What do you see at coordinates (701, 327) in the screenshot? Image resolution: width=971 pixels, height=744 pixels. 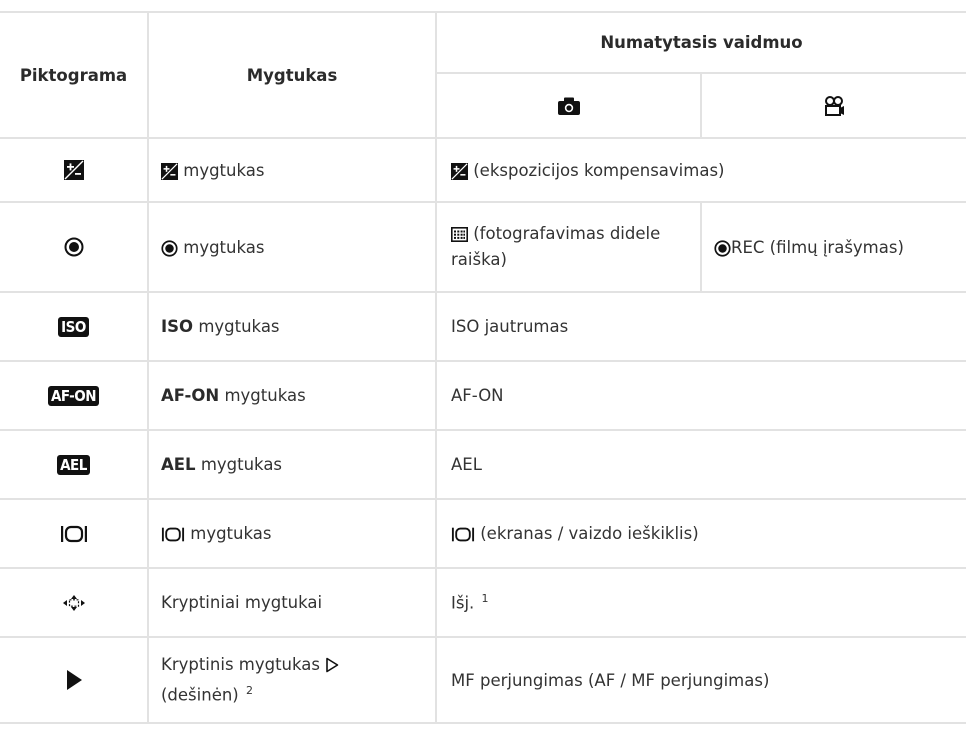 I see `function-text: ISO jautrumas` at bounding box center [701, 327].